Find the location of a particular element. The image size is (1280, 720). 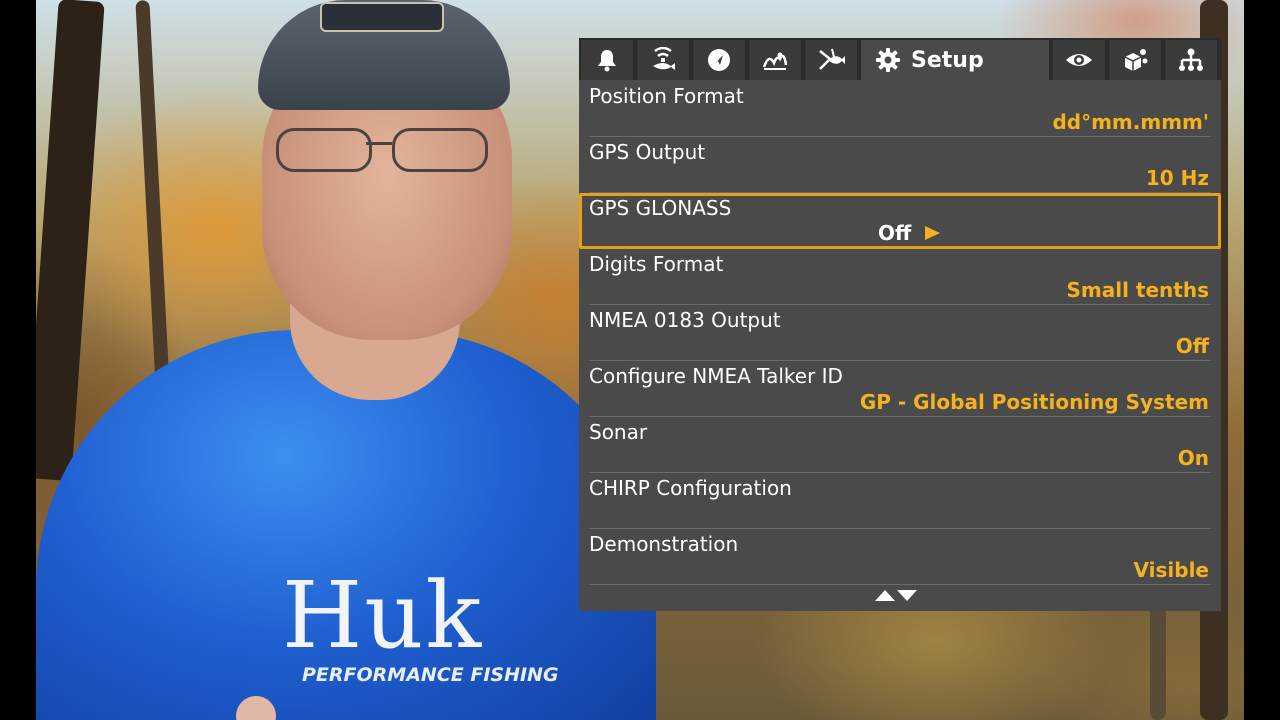

menu-item-label: Configure NMEA Talker ID is located at coordinates (716, 376).